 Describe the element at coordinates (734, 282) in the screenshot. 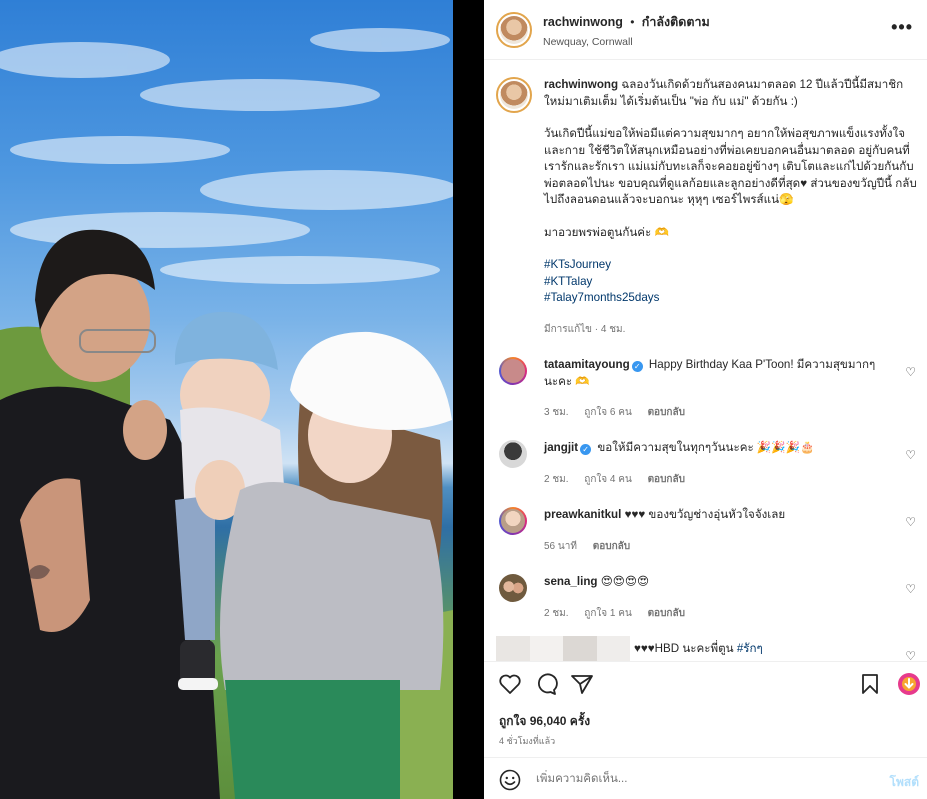

I see `hashtag-link: #KTTalay` at that location.